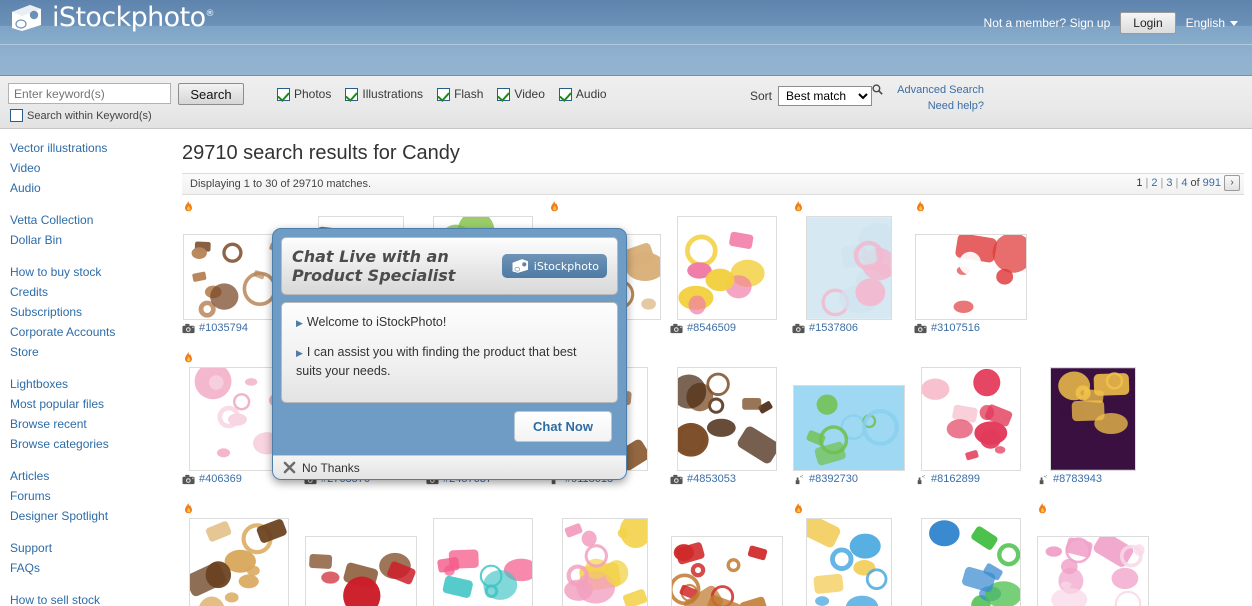 The width and height of the screenshot is (1252, 606). I want to click on no-thanks-button: No Thanks, so click(449, 467).